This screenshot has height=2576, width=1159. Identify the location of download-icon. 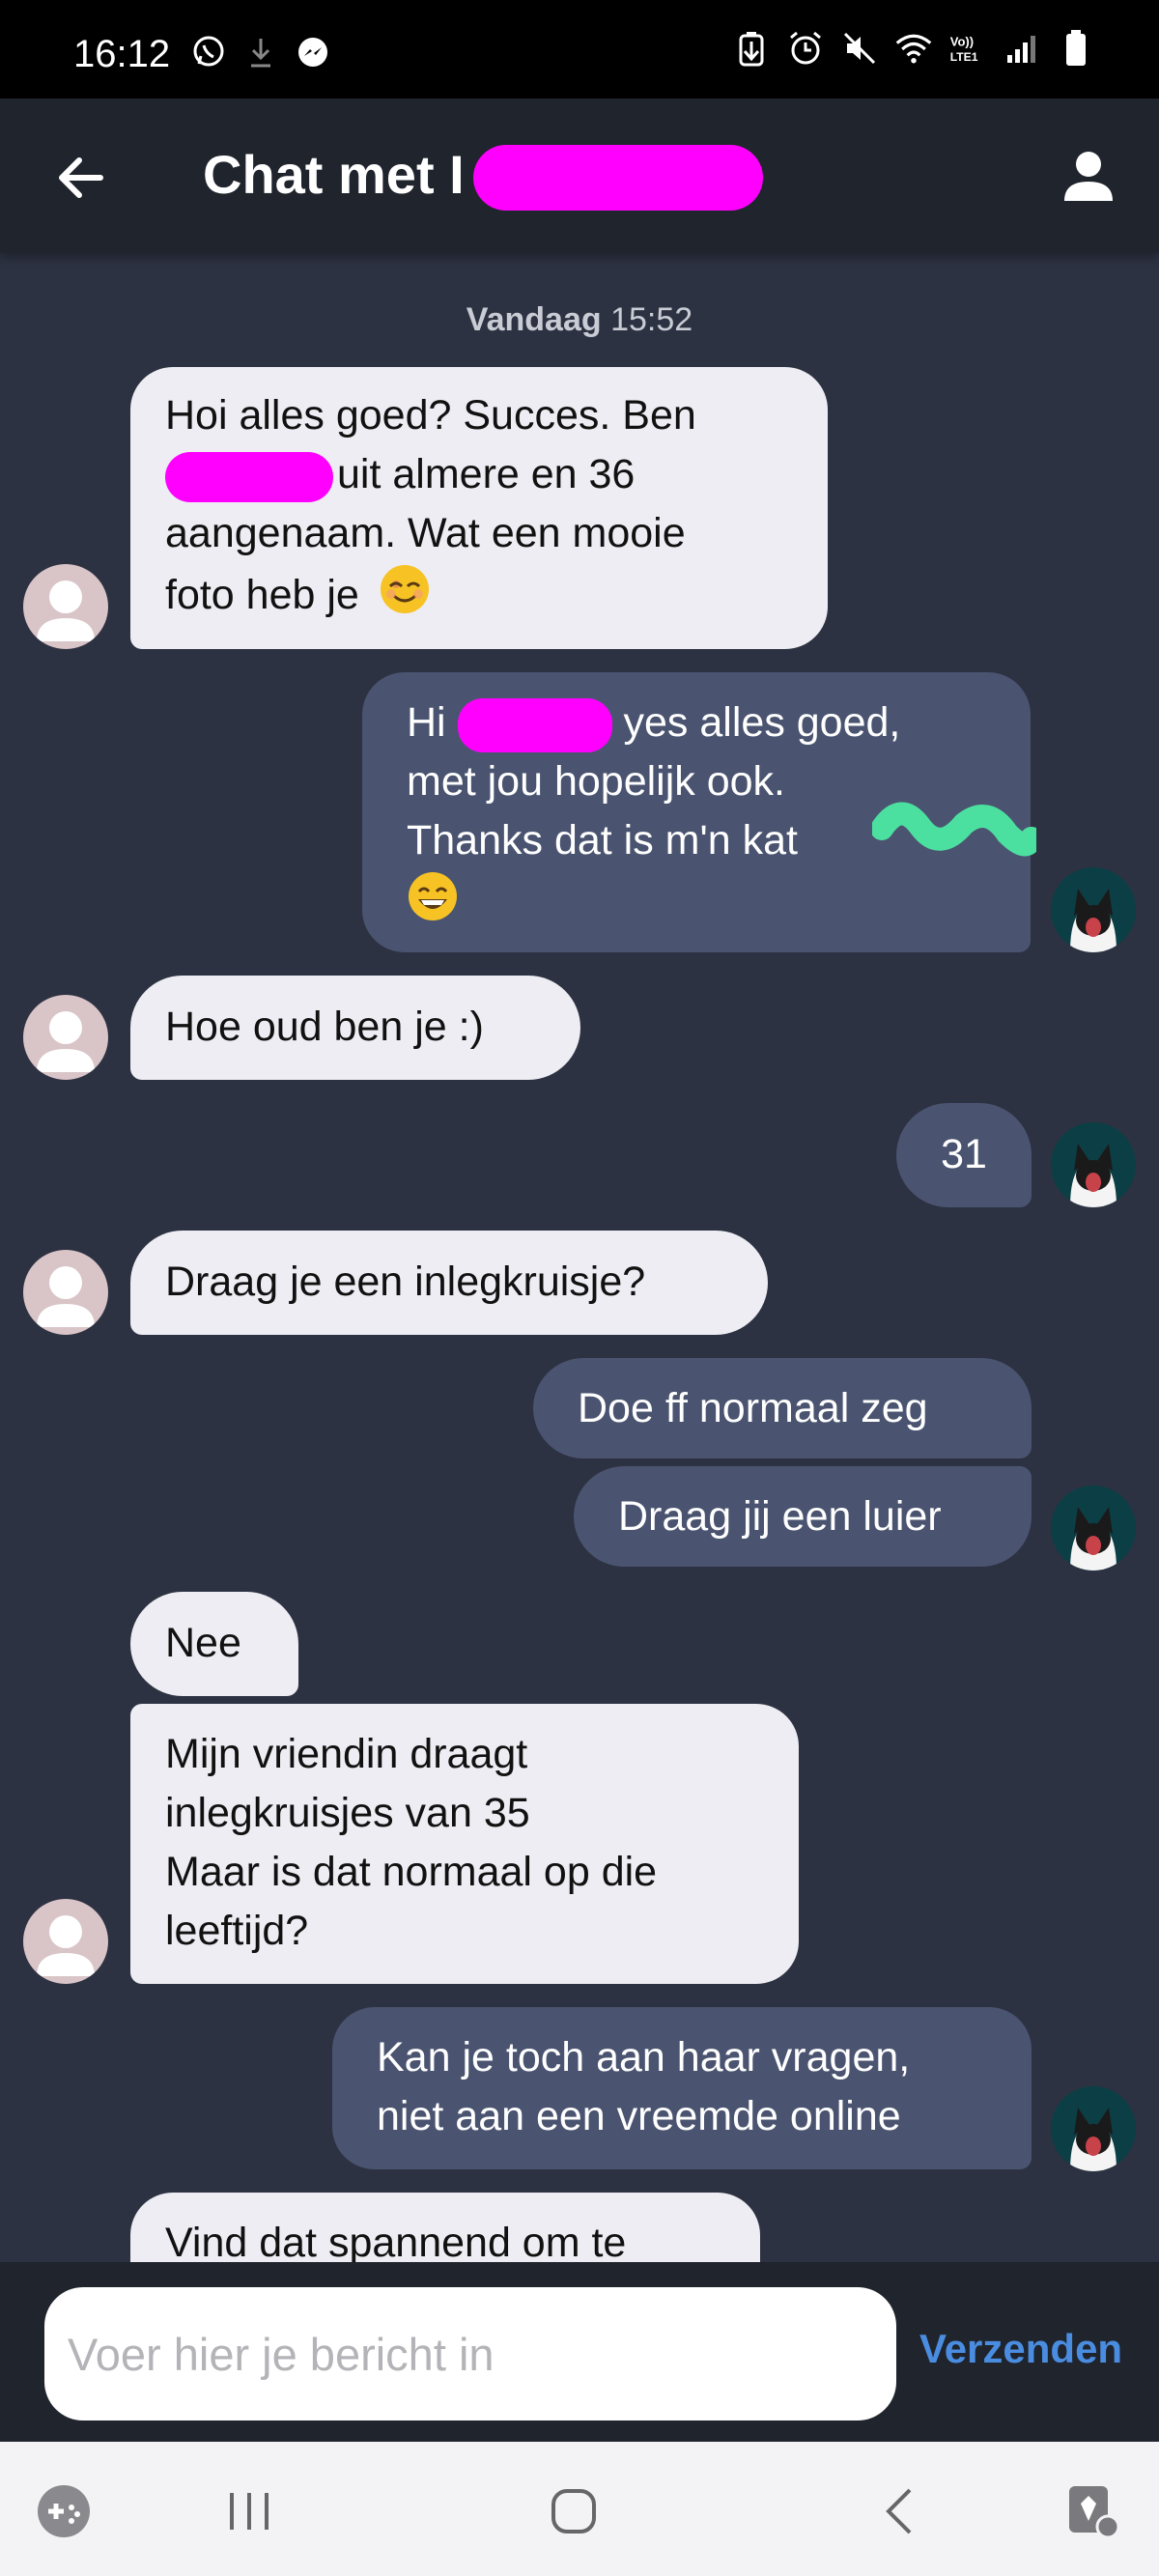
(261, 52).